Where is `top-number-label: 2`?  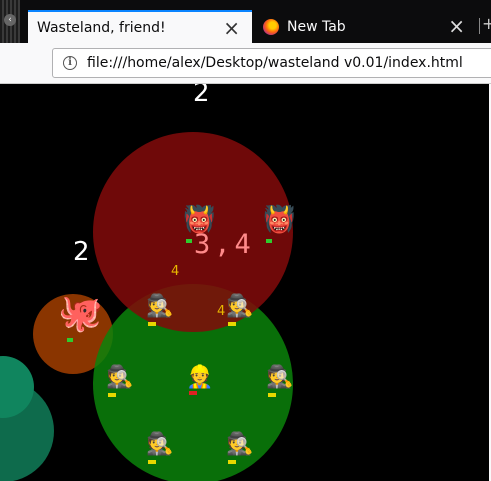 top-number-label: 2 is located at coordinates (201, 96).